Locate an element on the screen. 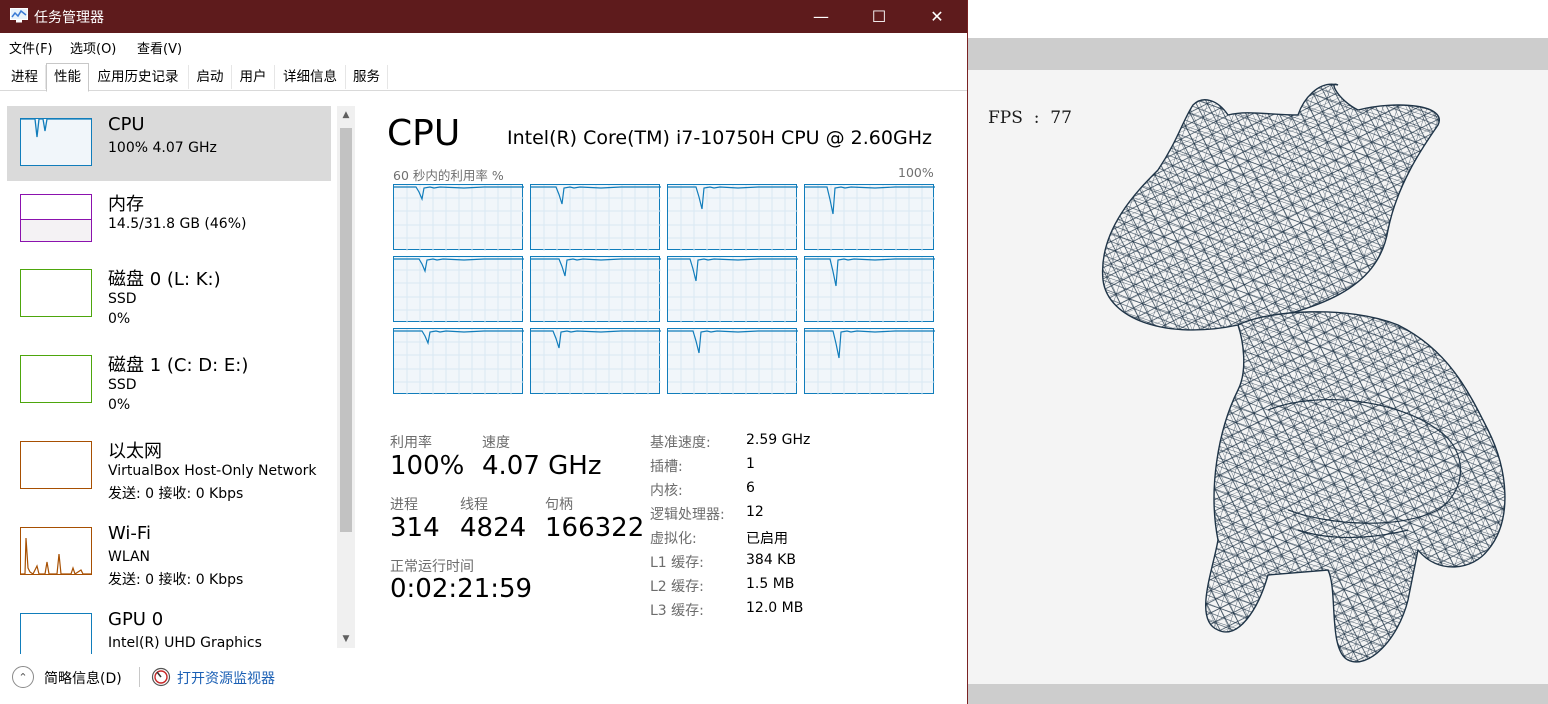  viewer-top-bar is located at coordinates (1258, 54).